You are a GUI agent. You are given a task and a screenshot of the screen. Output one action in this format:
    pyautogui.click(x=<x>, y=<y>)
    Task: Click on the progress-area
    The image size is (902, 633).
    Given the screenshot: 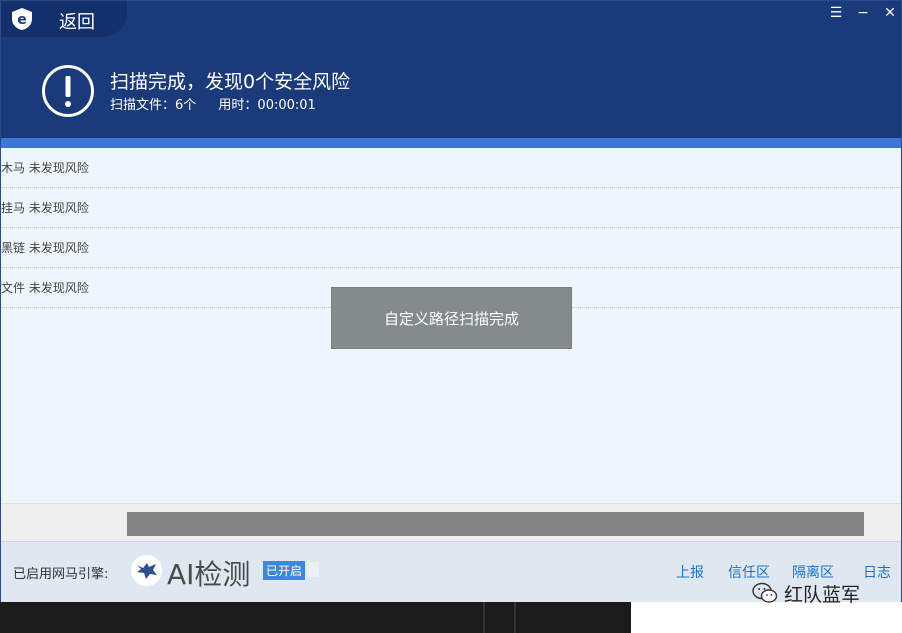 What is the action you would take?
    pyautogui.click(x=451, y=522)
    